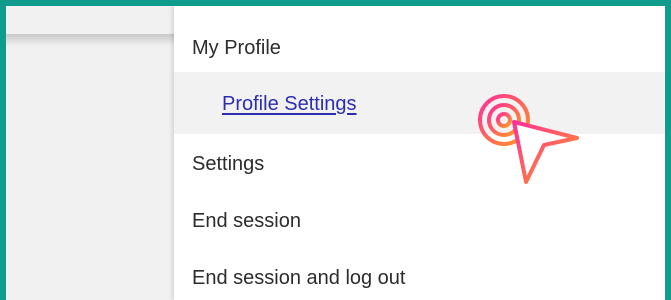  I want to click on click-cursor-icon, so click(529, 140).